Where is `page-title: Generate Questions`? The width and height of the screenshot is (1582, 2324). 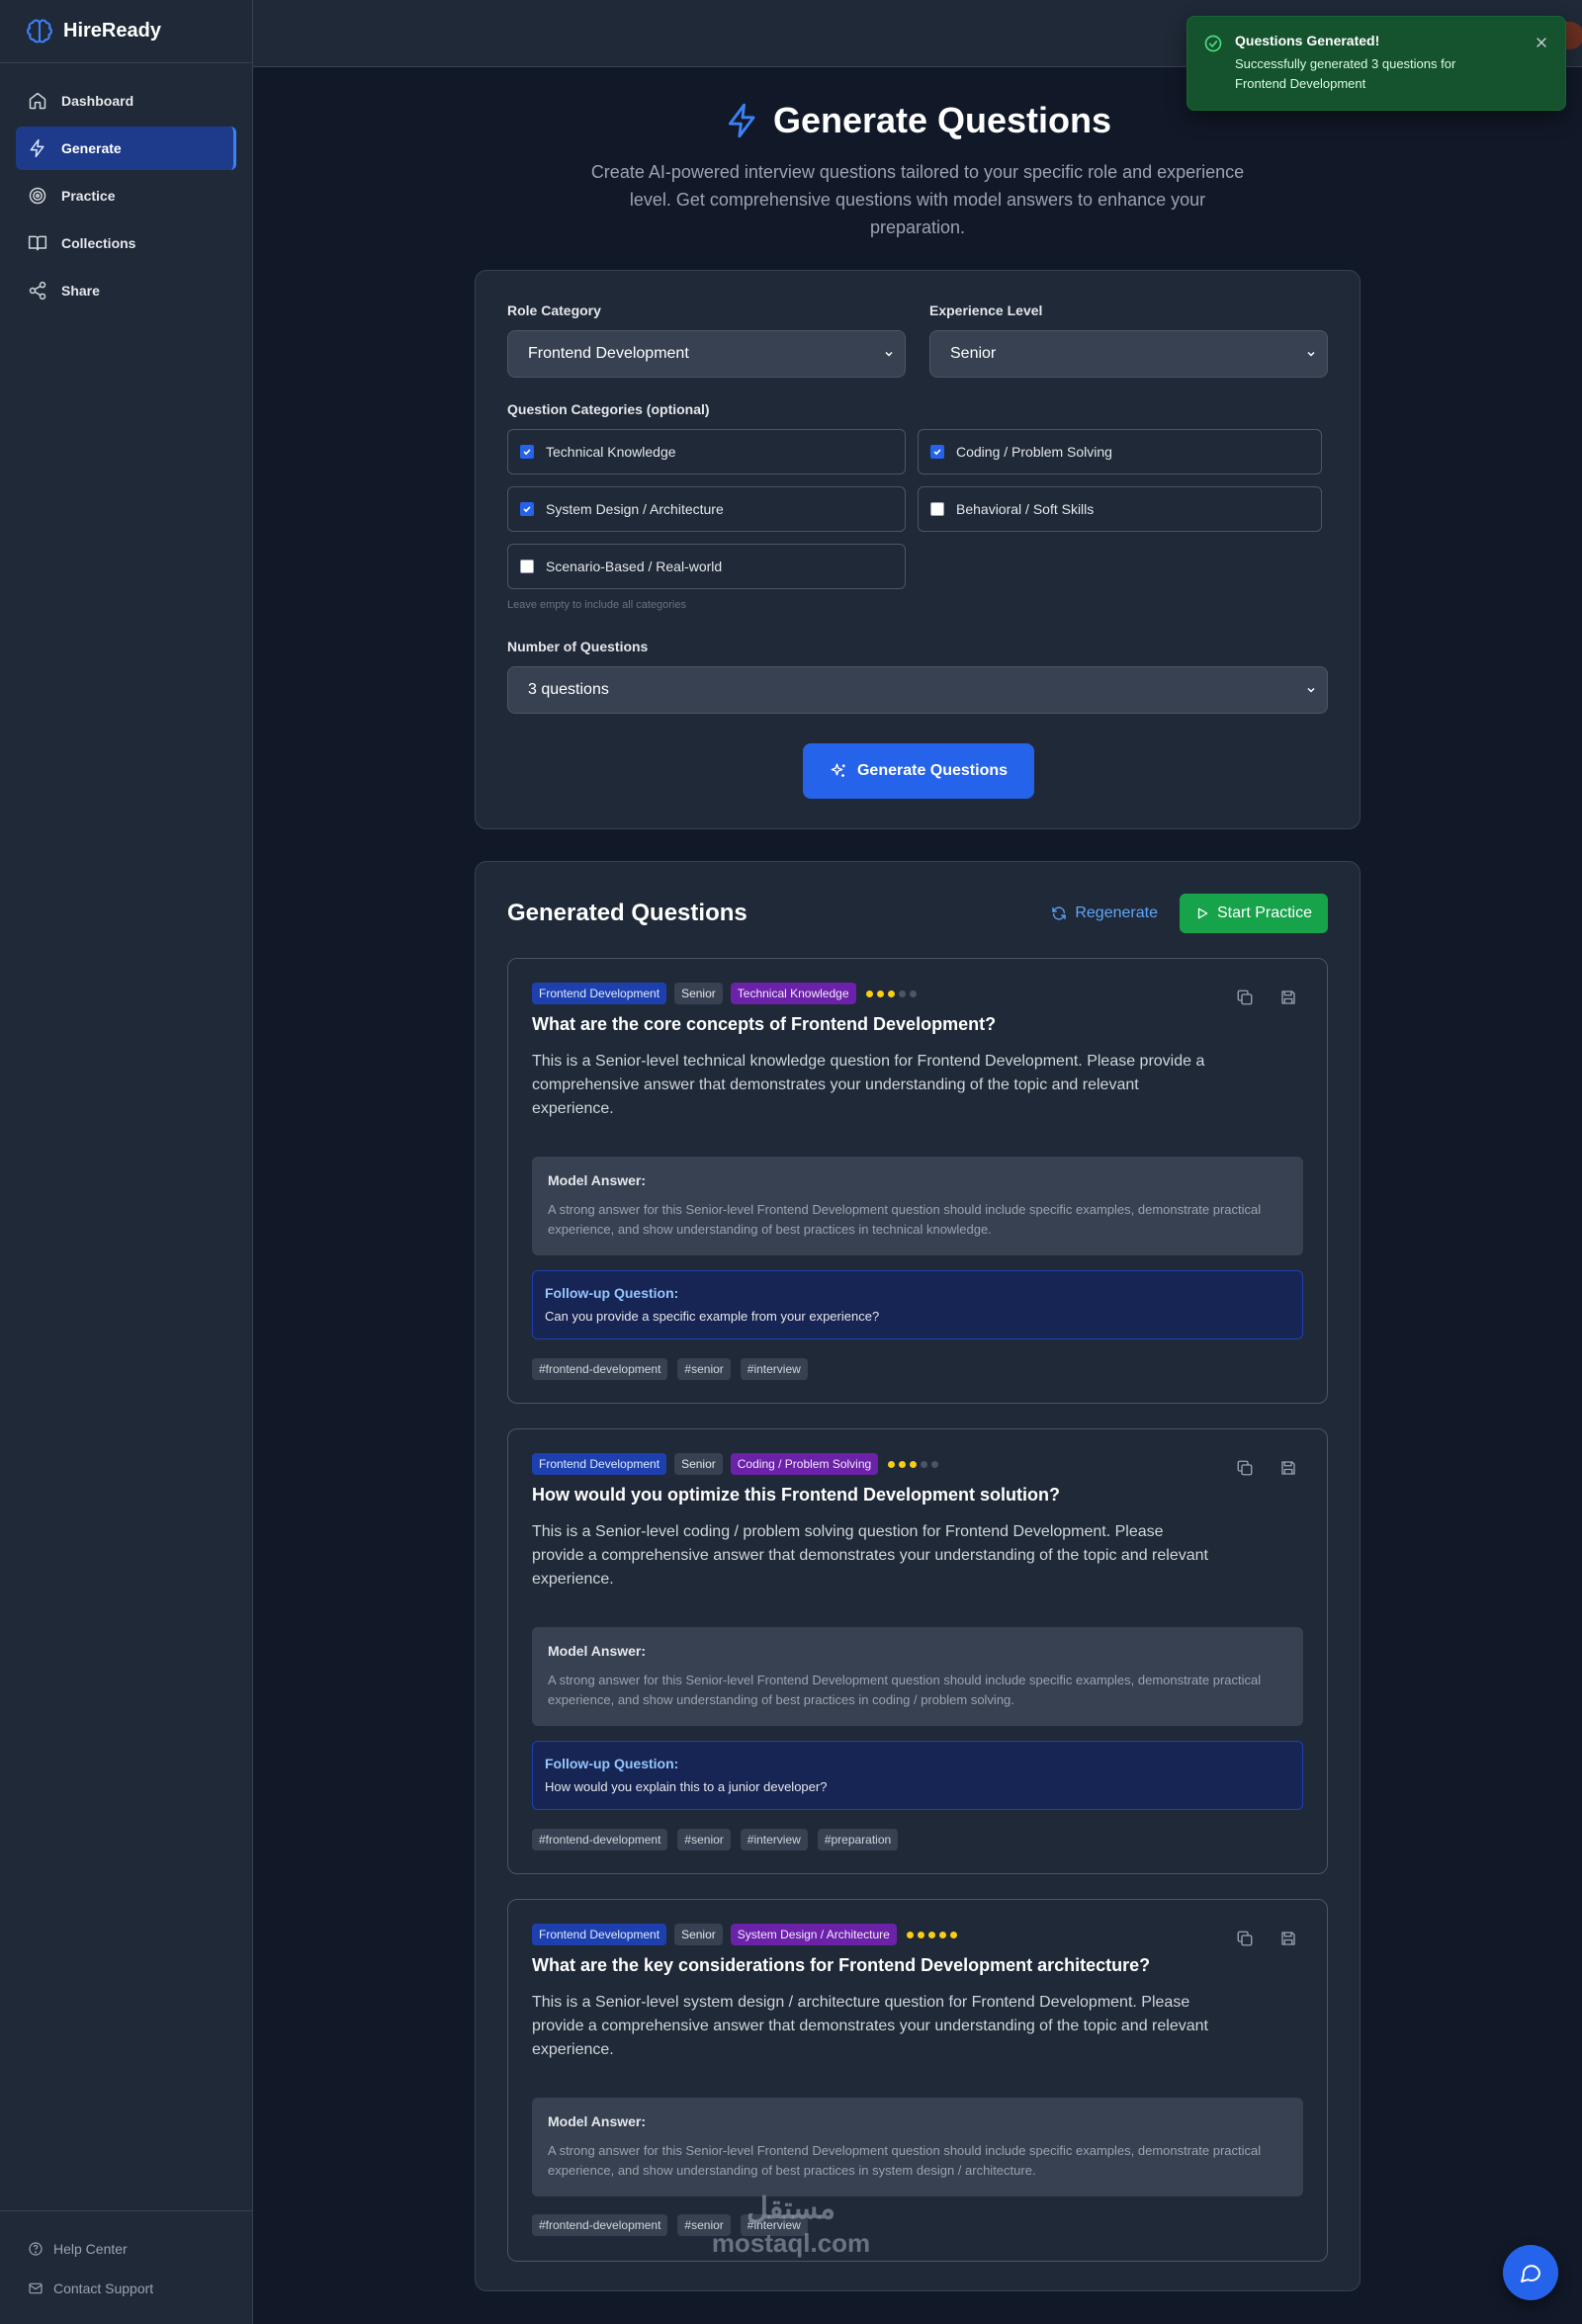 page-title: Generate Questions is located at coordinates (917, 120).